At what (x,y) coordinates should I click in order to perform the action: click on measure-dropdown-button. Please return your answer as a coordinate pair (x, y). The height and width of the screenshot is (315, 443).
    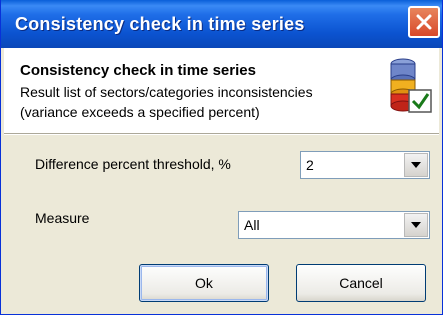
    Looking at the image, I should click on (416, 225).